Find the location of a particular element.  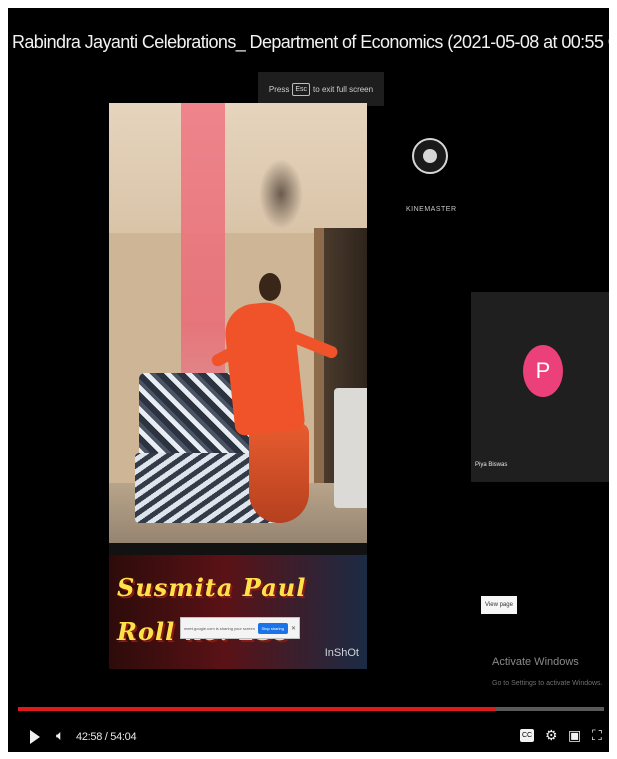

dancer-skirt is located at coordinates (279, 473).